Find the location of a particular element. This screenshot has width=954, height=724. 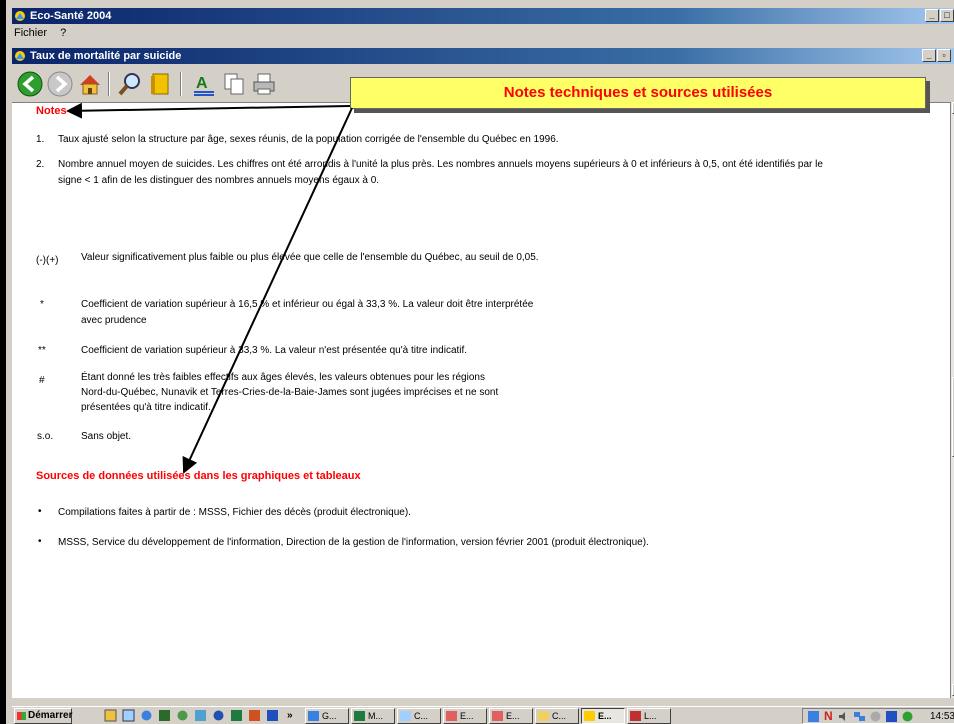

copy-icon is located at coordinates (234, 84).